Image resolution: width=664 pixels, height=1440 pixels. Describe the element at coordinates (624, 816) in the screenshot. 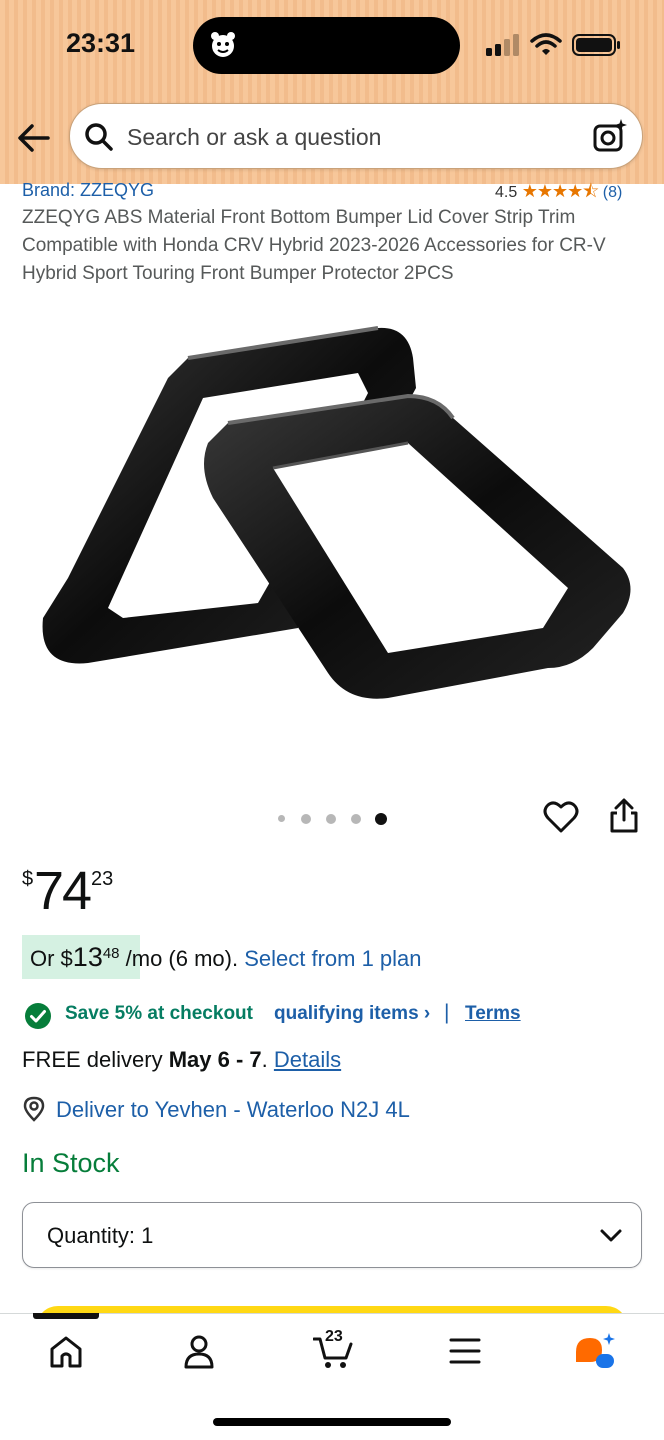

I see `share-icon` at that location.